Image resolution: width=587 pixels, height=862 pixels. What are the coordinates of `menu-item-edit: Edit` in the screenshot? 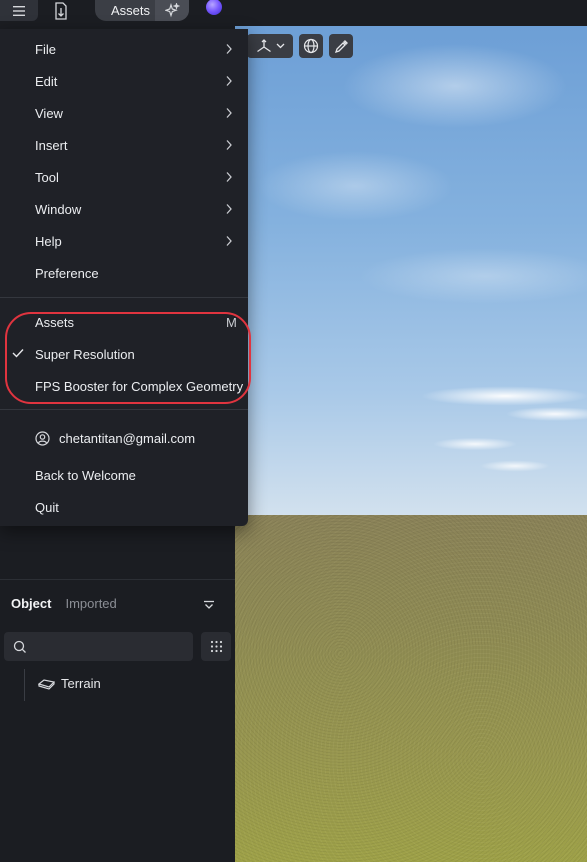 It's located at (124, 81).